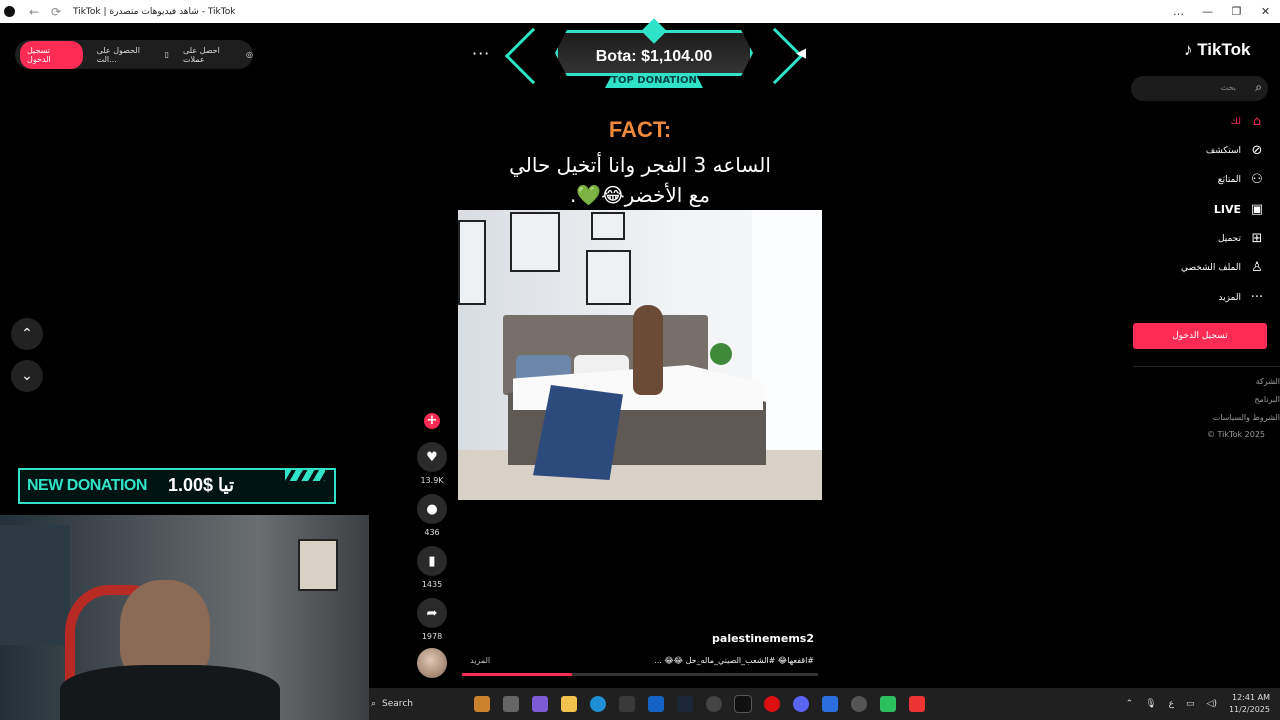 Image resolution: width=1280 pixels, height=720 pixels. What do you see at coordinates (184, 617) in the screenshot?
I see `streamer-webcam` at bounding box center [184, 617].